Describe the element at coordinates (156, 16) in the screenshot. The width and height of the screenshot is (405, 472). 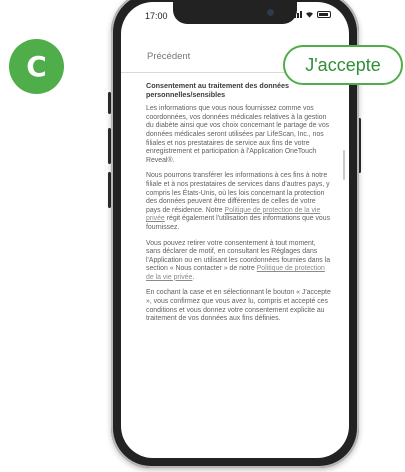
I see `status-time: 17:00` at that location.